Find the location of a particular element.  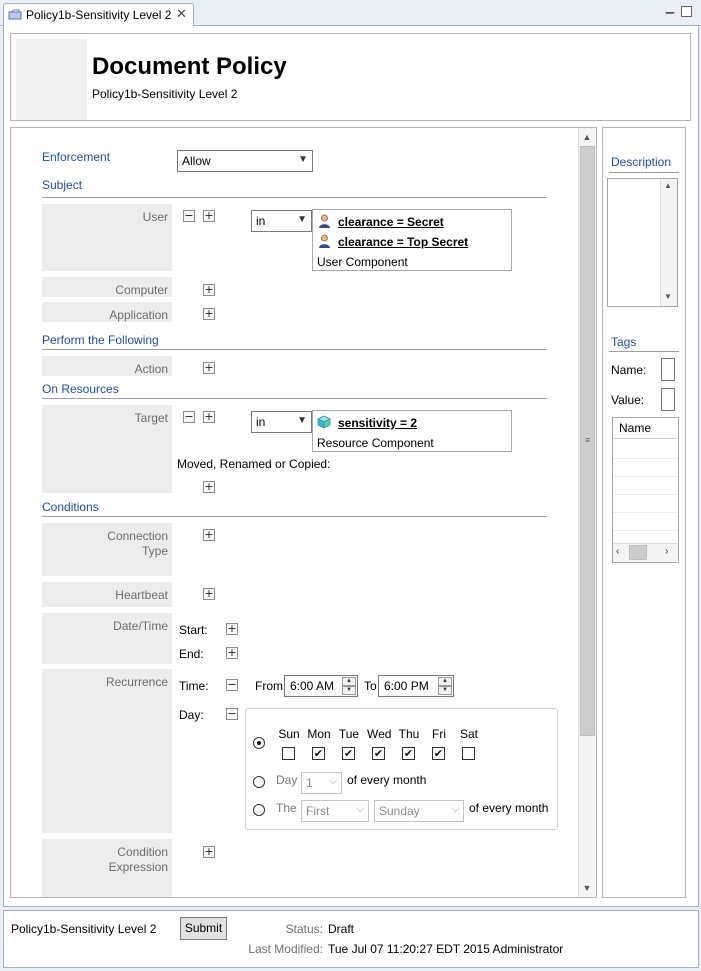

weekday-label: Sat is located at coordinates (468, 734).